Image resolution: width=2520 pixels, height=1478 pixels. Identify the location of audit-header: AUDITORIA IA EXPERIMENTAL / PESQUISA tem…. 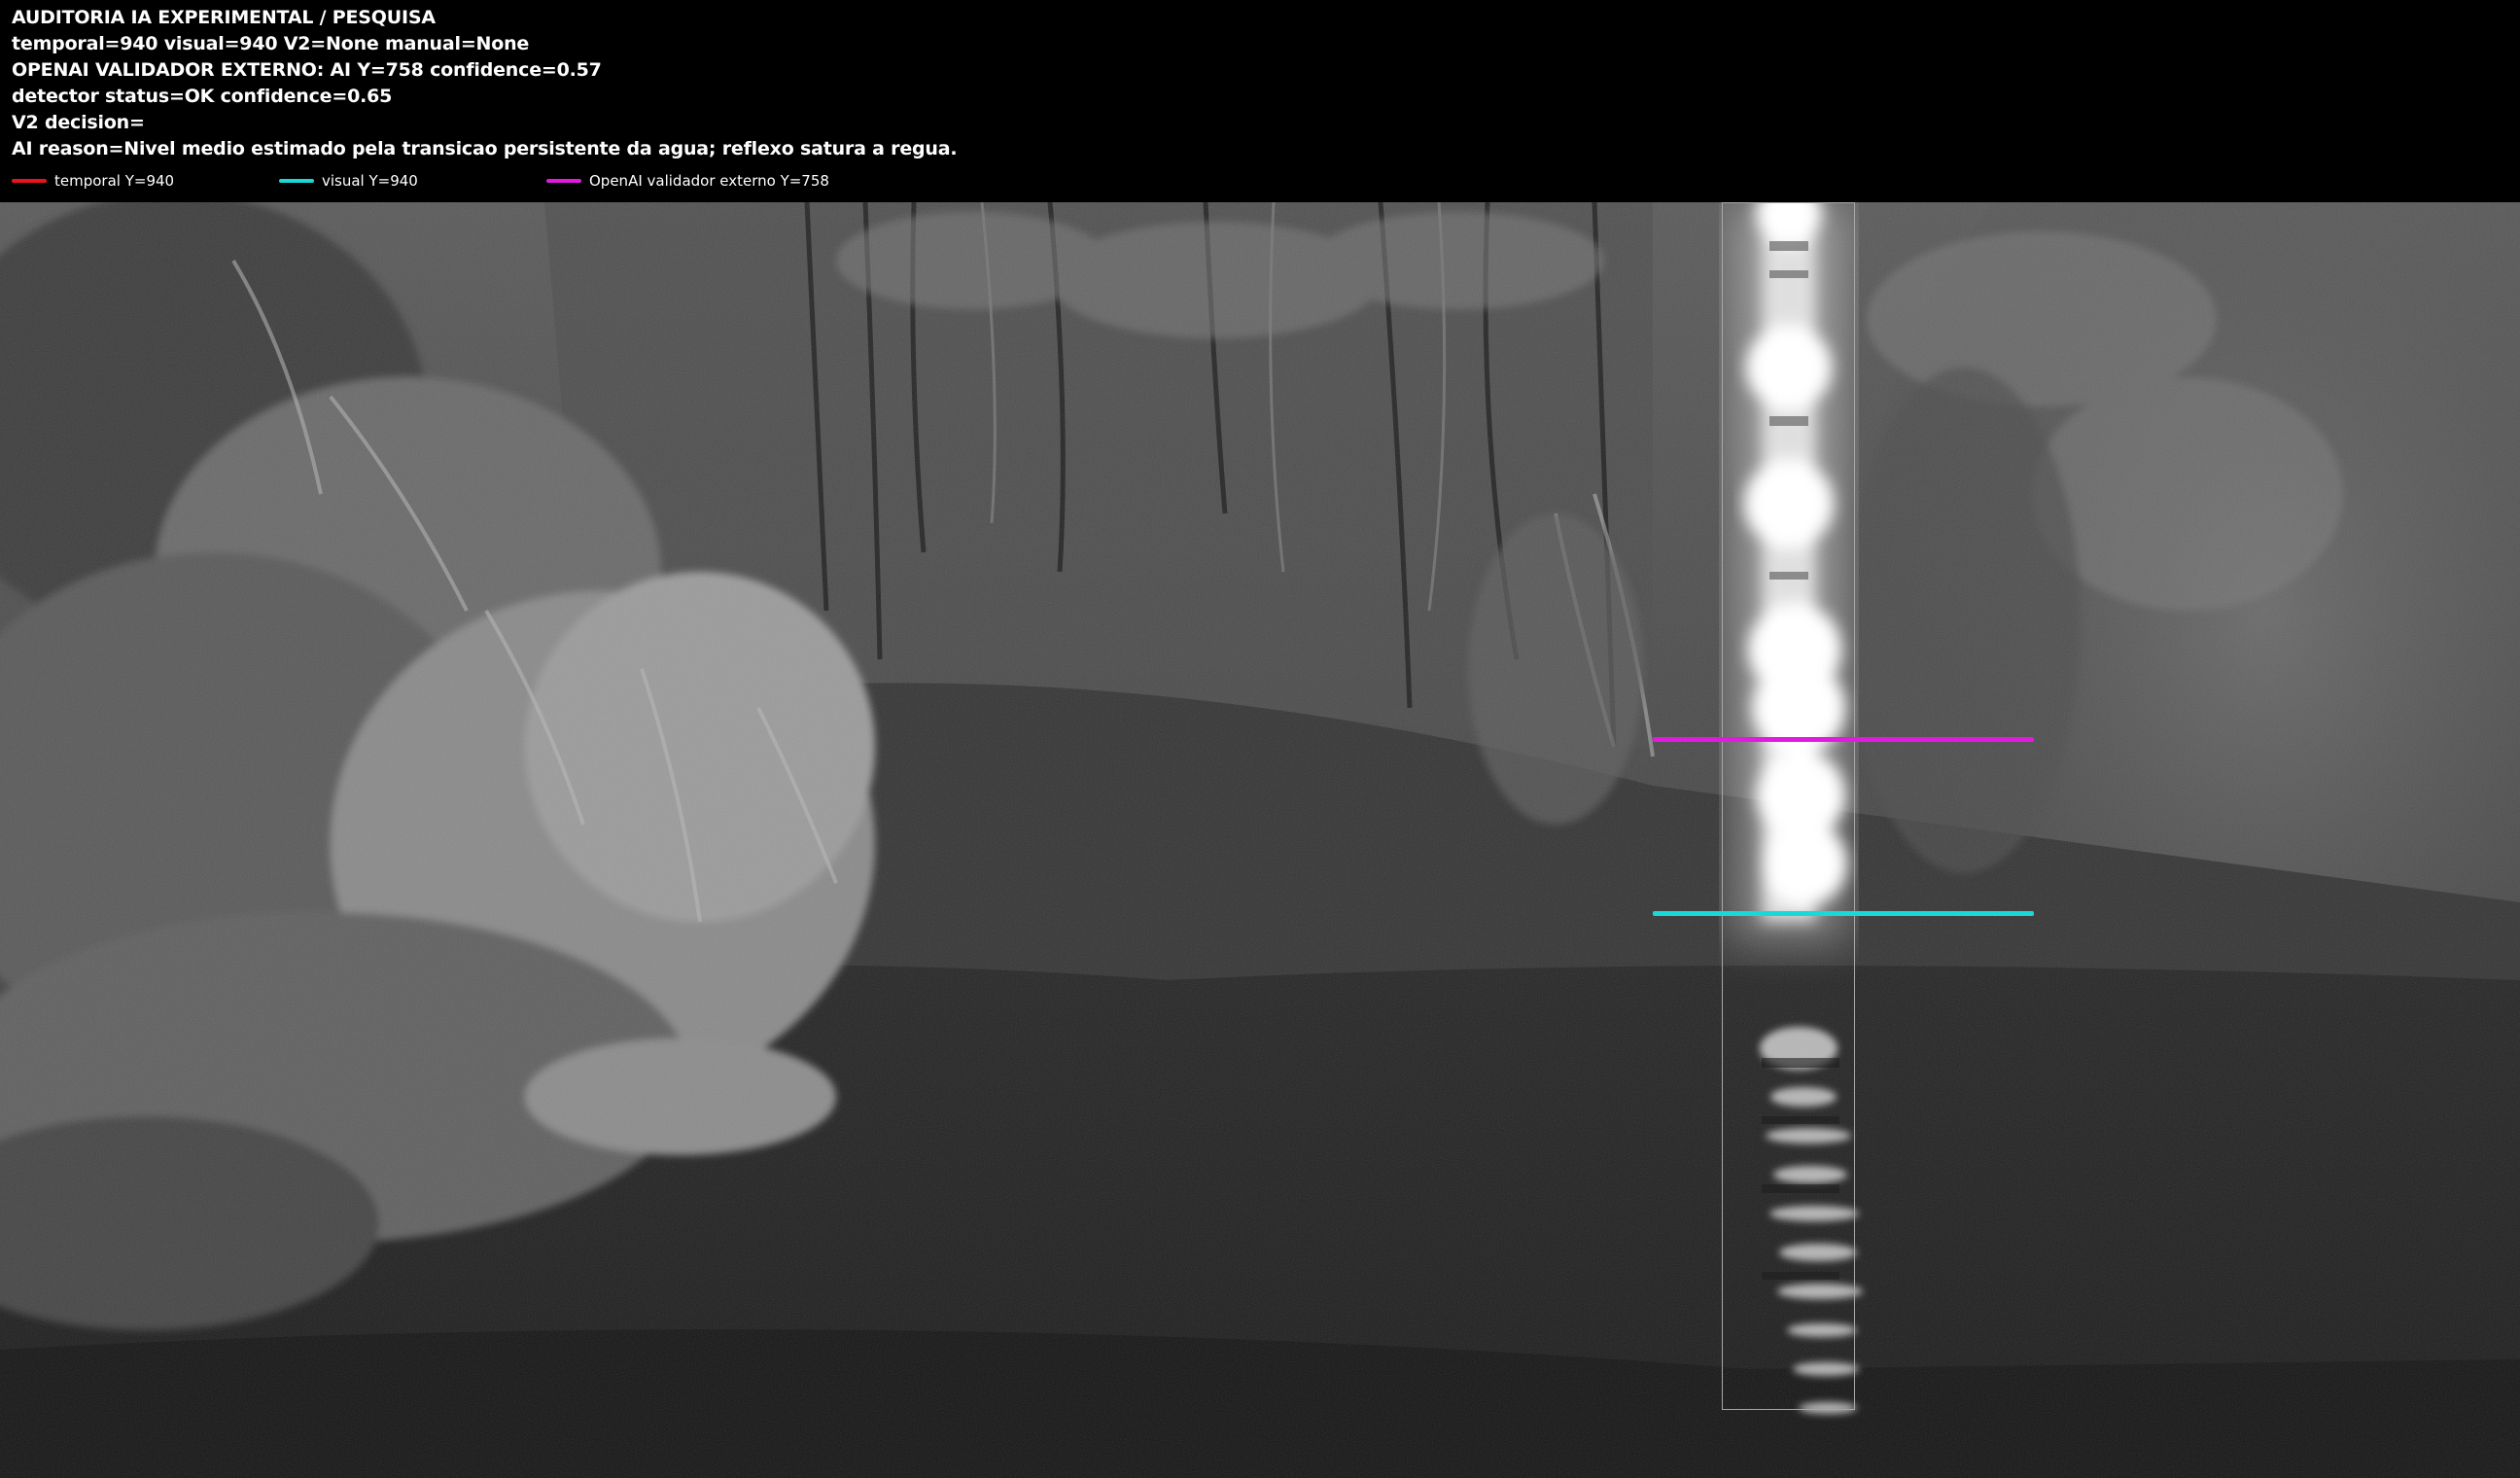
(1260, 101).